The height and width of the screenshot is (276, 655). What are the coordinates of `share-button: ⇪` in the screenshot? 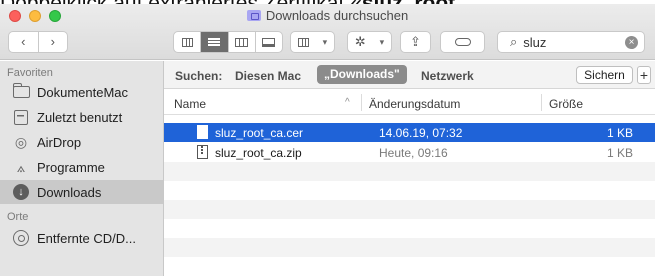 It's located at (415, 42).